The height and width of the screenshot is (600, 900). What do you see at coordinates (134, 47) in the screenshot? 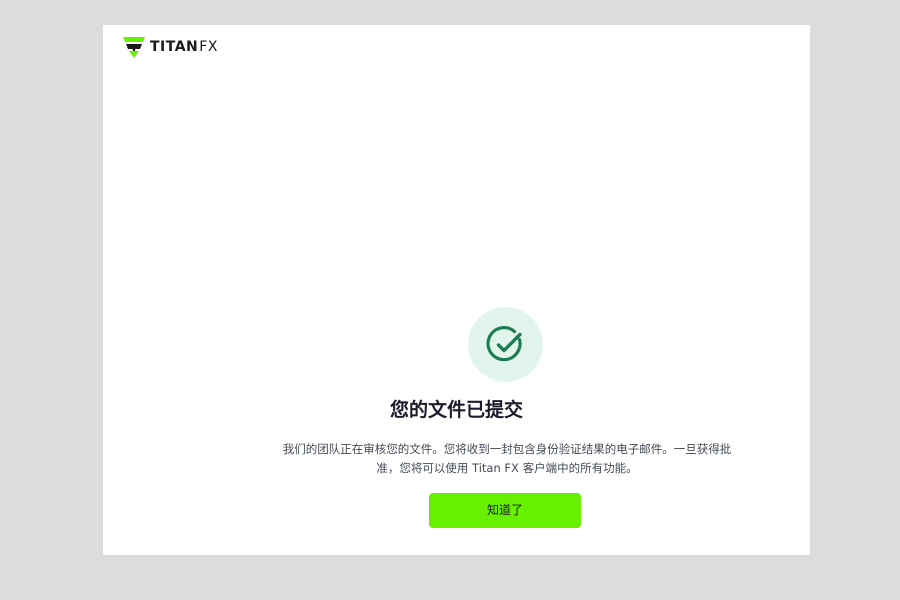
I see `titan-shield-icon` at bounding box center [134, 47].